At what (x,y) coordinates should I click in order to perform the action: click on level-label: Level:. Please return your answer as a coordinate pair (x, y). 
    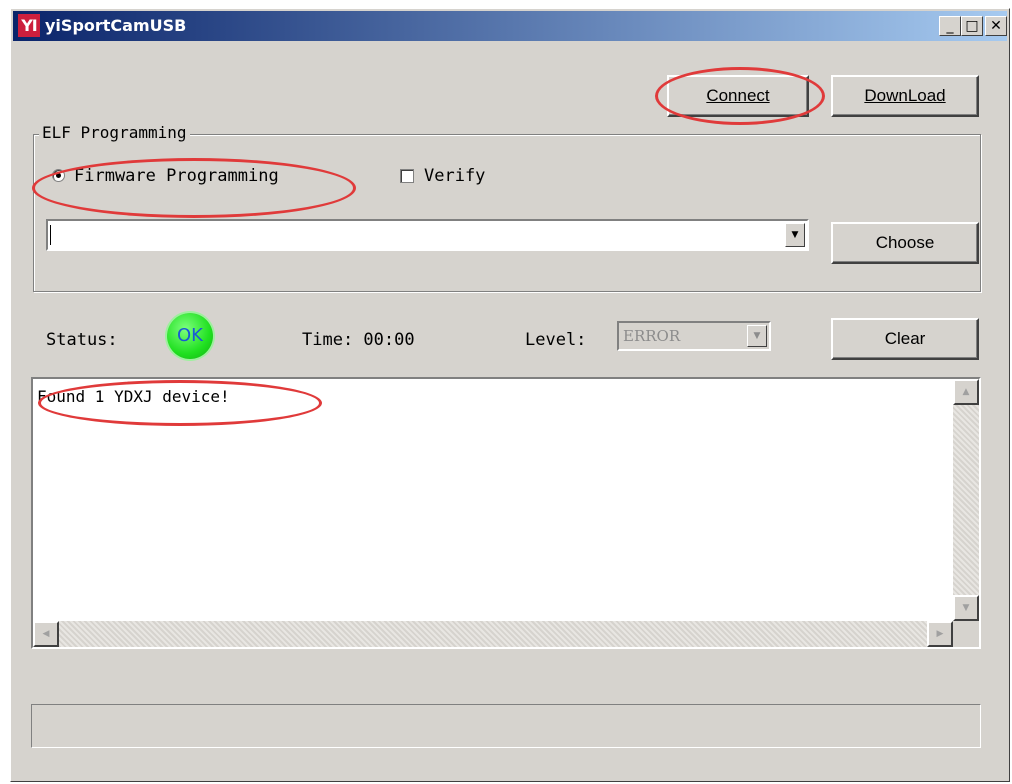
    Looking at the image, I should click on (556, 340).